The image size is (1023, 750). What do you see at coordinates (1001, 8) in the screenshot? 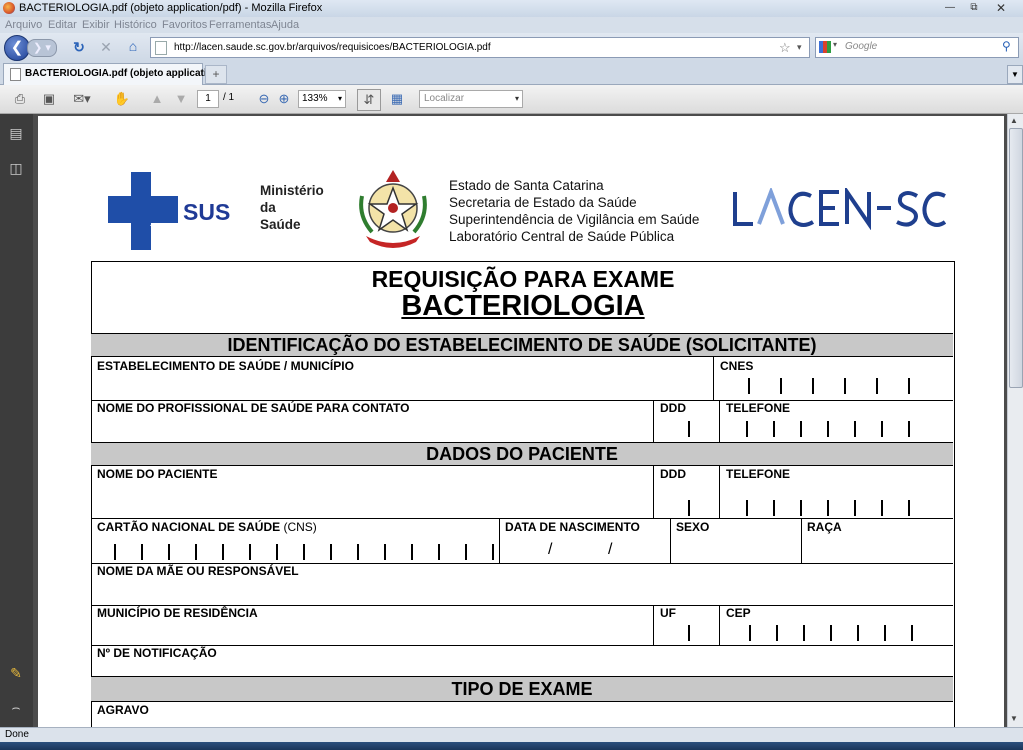
I see `close-window-button: ✕` at bounding box center [1001, 8].